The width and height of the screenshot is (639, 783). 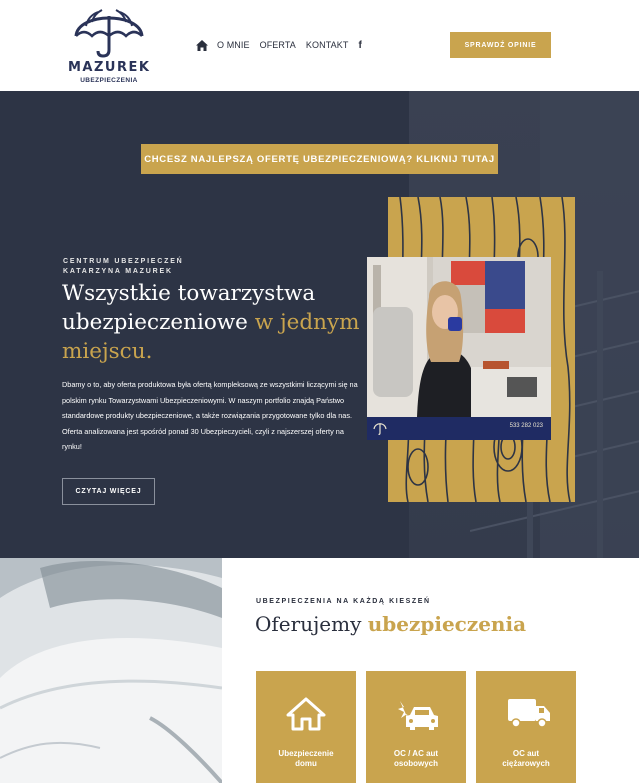 What do you see at coordinates (415, 763) in the screenshot?
I see `card-label-line-2: osobowych` at bounding box center [415, 763].